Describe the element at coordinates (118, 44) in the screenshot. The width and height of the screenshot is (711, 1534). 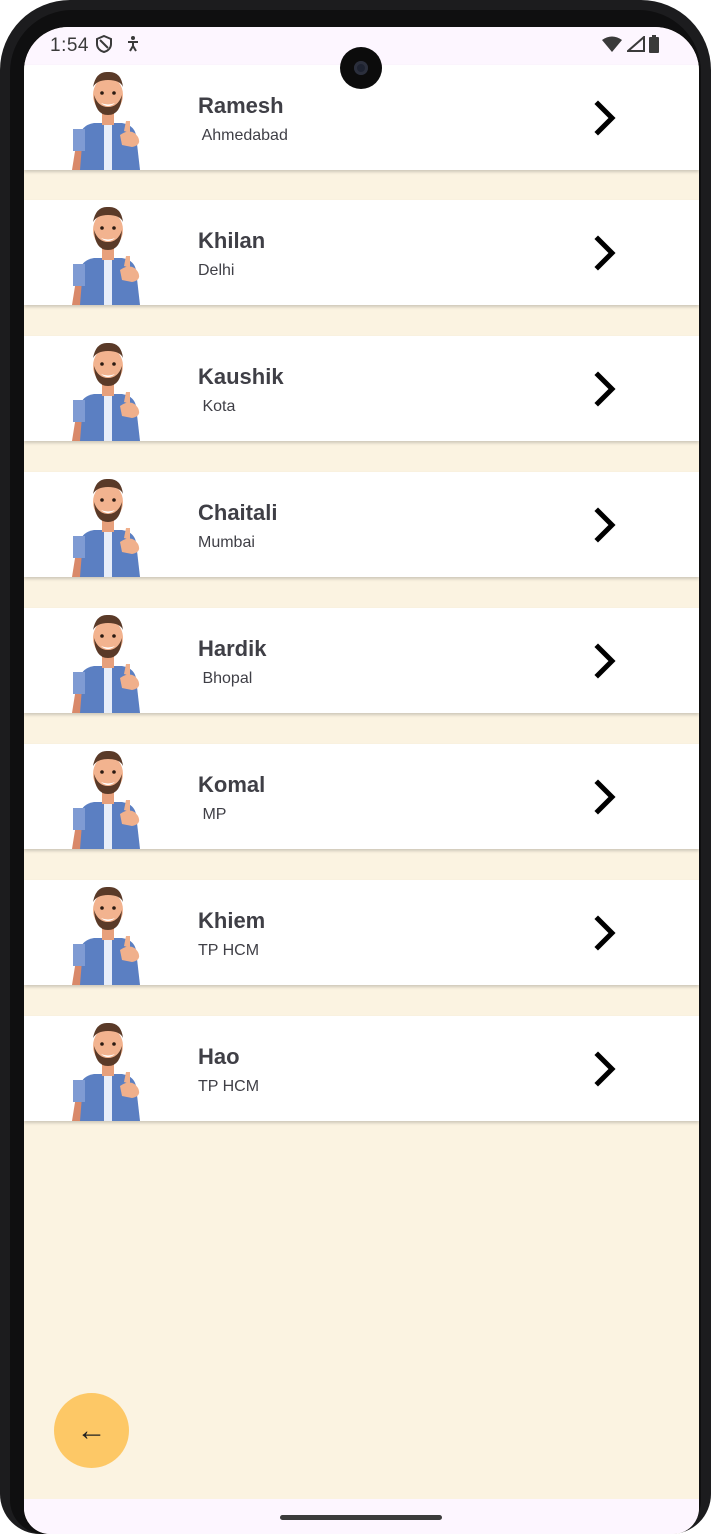
I see `status-left-icons` at that location.